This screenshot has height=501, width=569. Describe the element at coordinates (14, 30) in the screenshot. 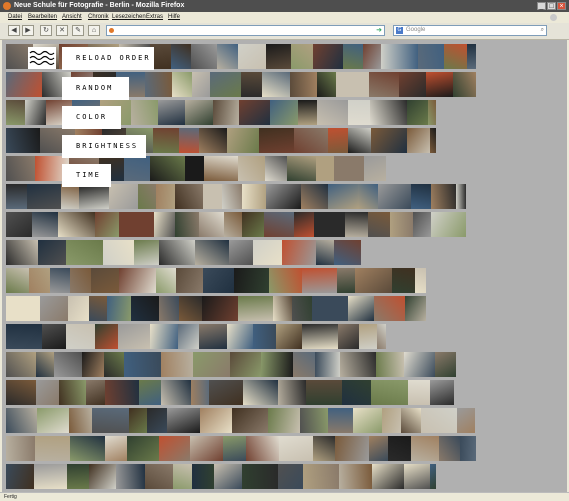

I see `back-button: ◀` at that location.